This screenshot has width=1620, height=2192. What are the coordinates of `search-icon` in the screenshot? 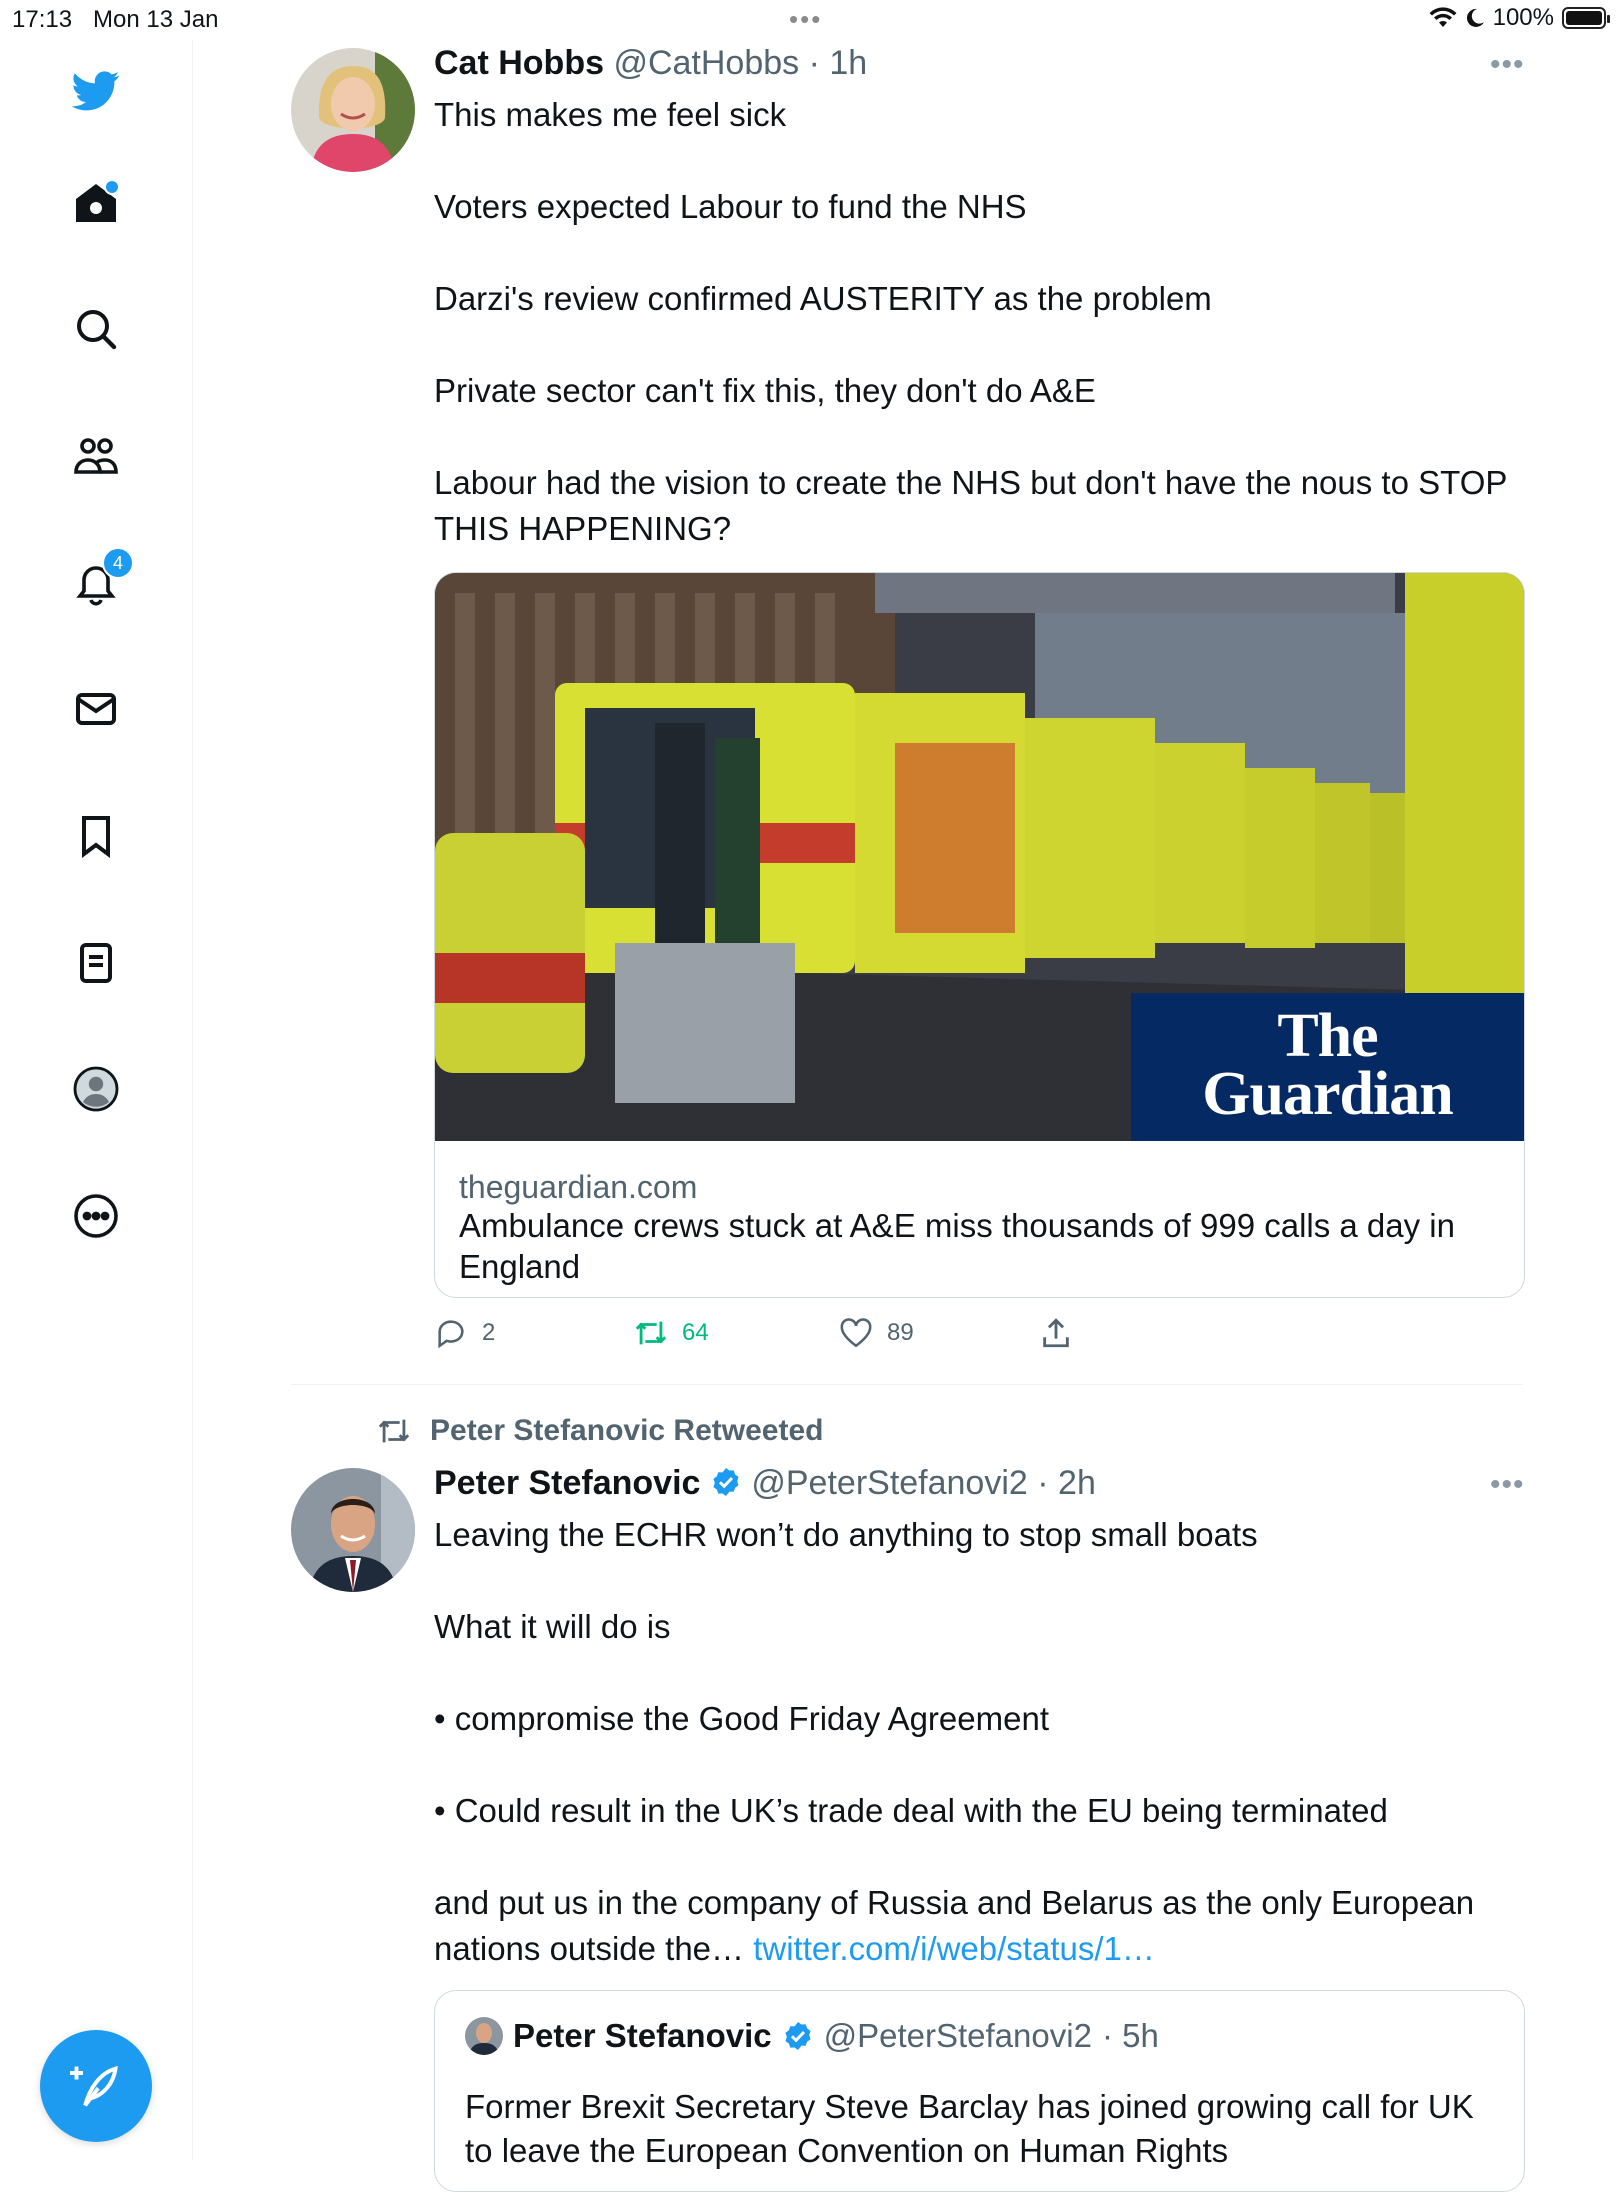 It's located at (96, 329).